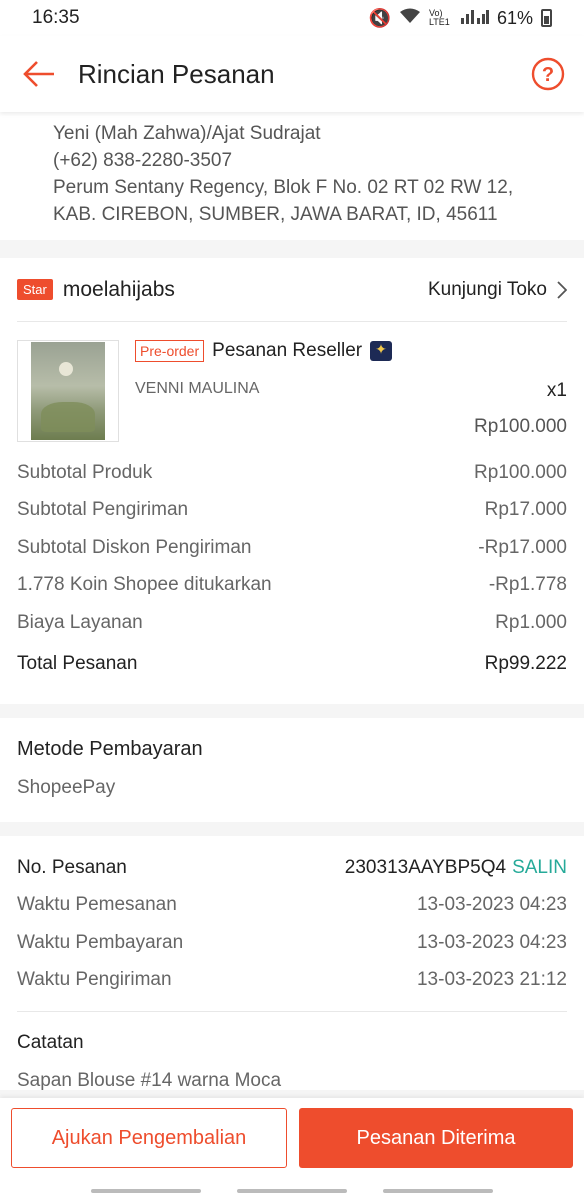  What do you see at coordinates (292, 18) in the screenshot?
I see `status-bar: 16:35 🔇 Vo) LTE1 61%` at bounding box center [292, 18].